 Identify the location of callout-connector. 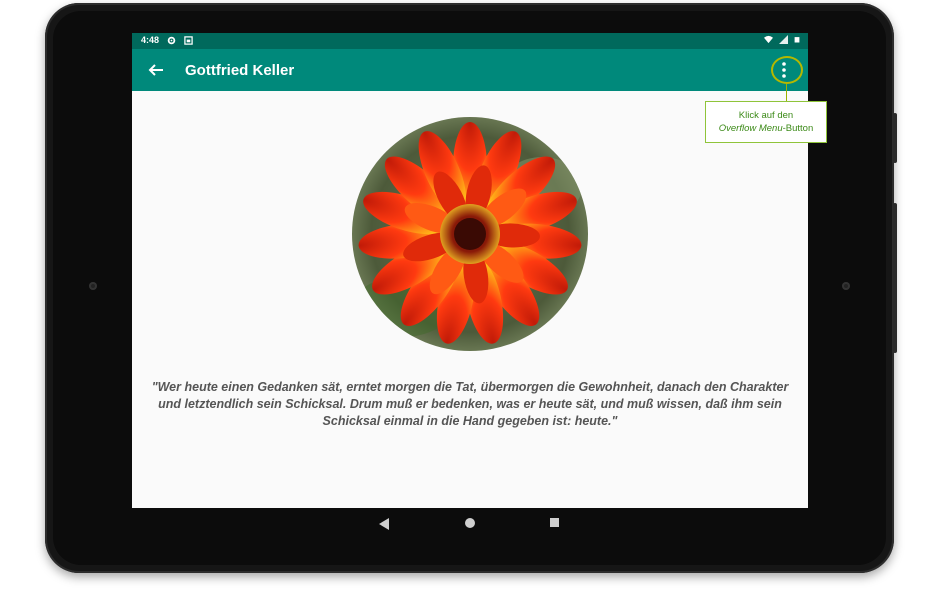
(786, 93).